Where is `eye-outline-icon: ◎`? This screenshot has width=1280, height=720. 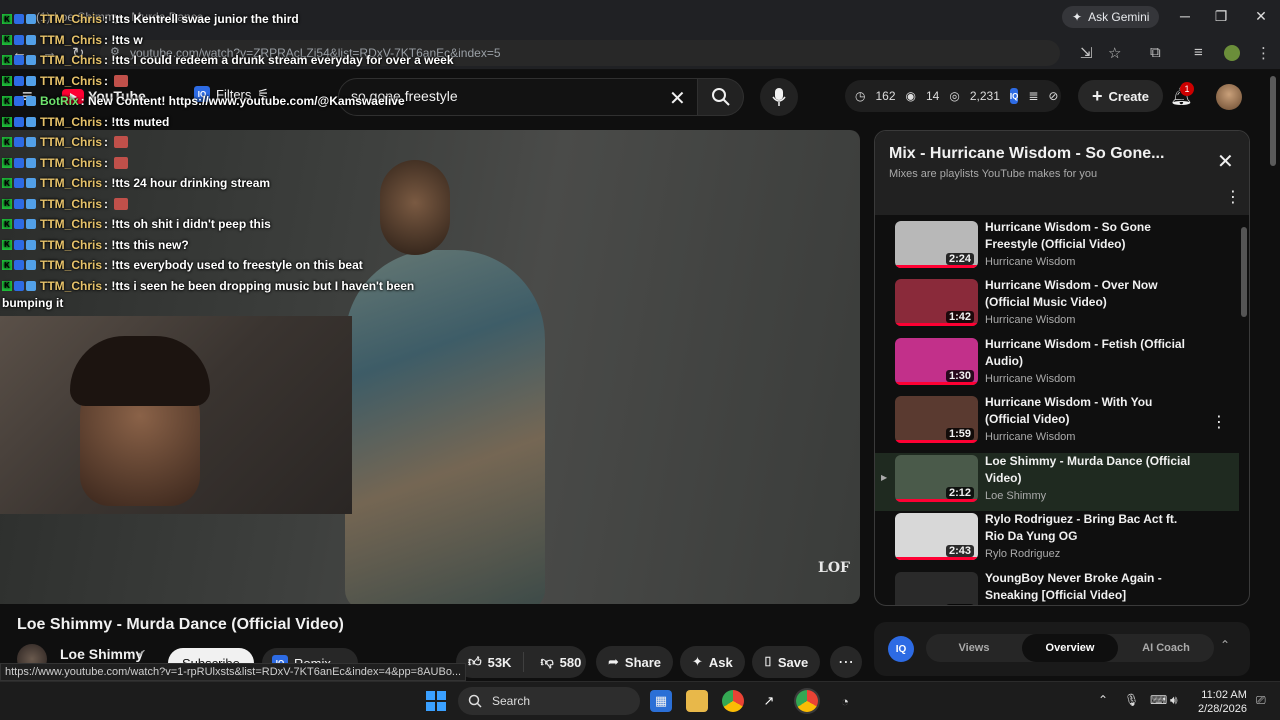
eye-outline-icon: ◎ is located at coordinates (954, 96).